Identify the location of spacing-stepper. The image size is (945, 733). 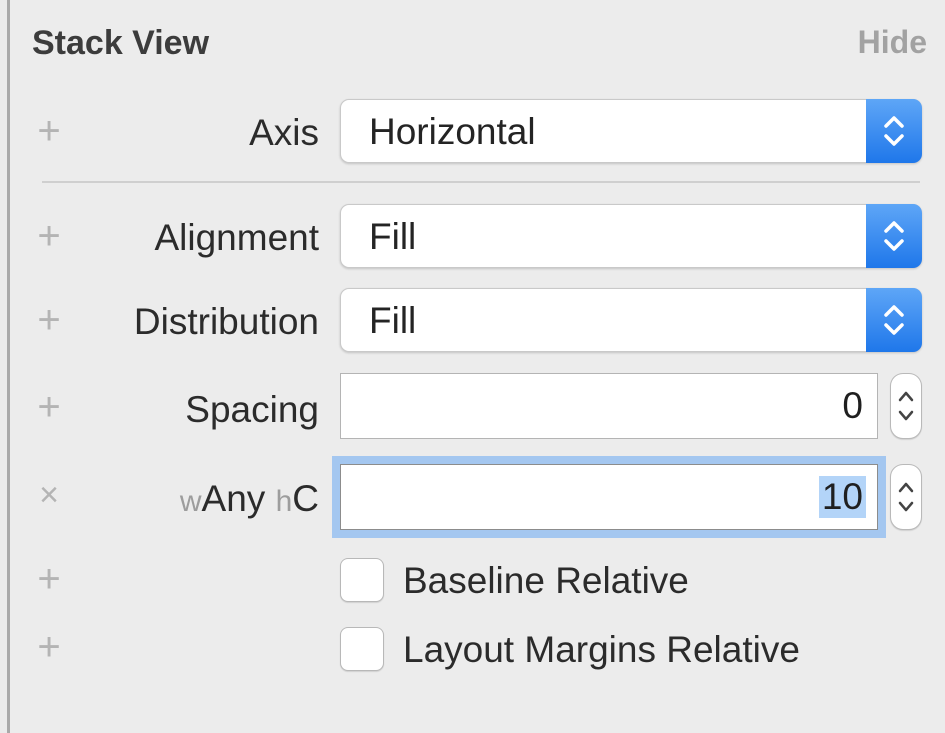
(906, 406).